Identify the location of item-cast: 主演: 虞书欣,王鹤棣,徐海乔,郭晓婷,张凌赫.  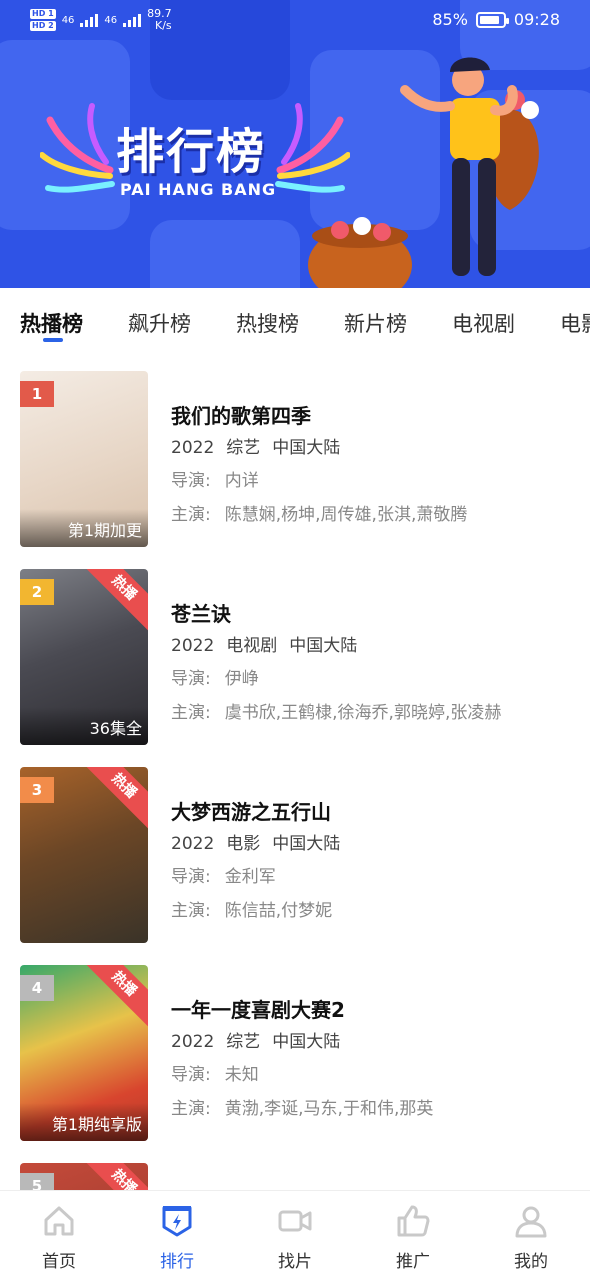
(336, 710).